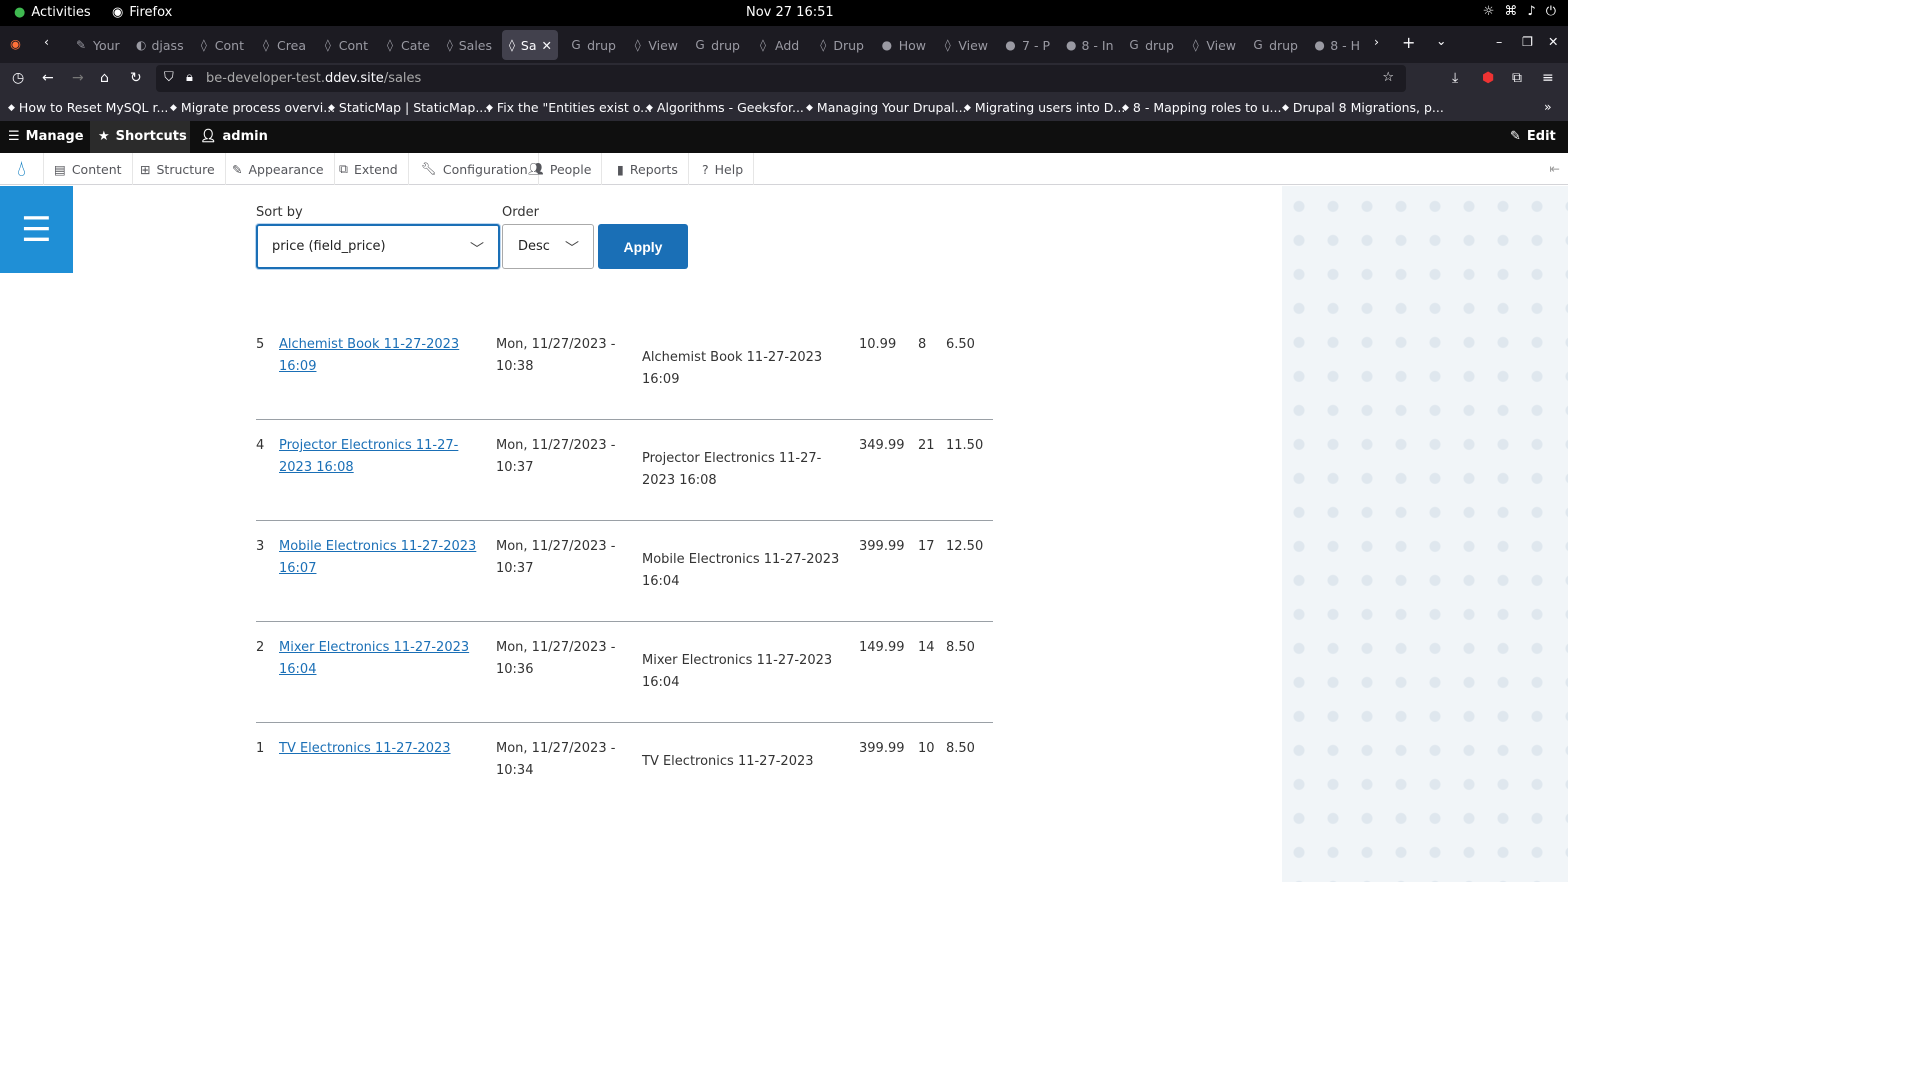 Image resolution: width=1920 pixels, height=1080 pixels. Describe the element at coordinates (22, 169) in the screenshot. I see `drupal-home-icon: 💧︎` at that location.